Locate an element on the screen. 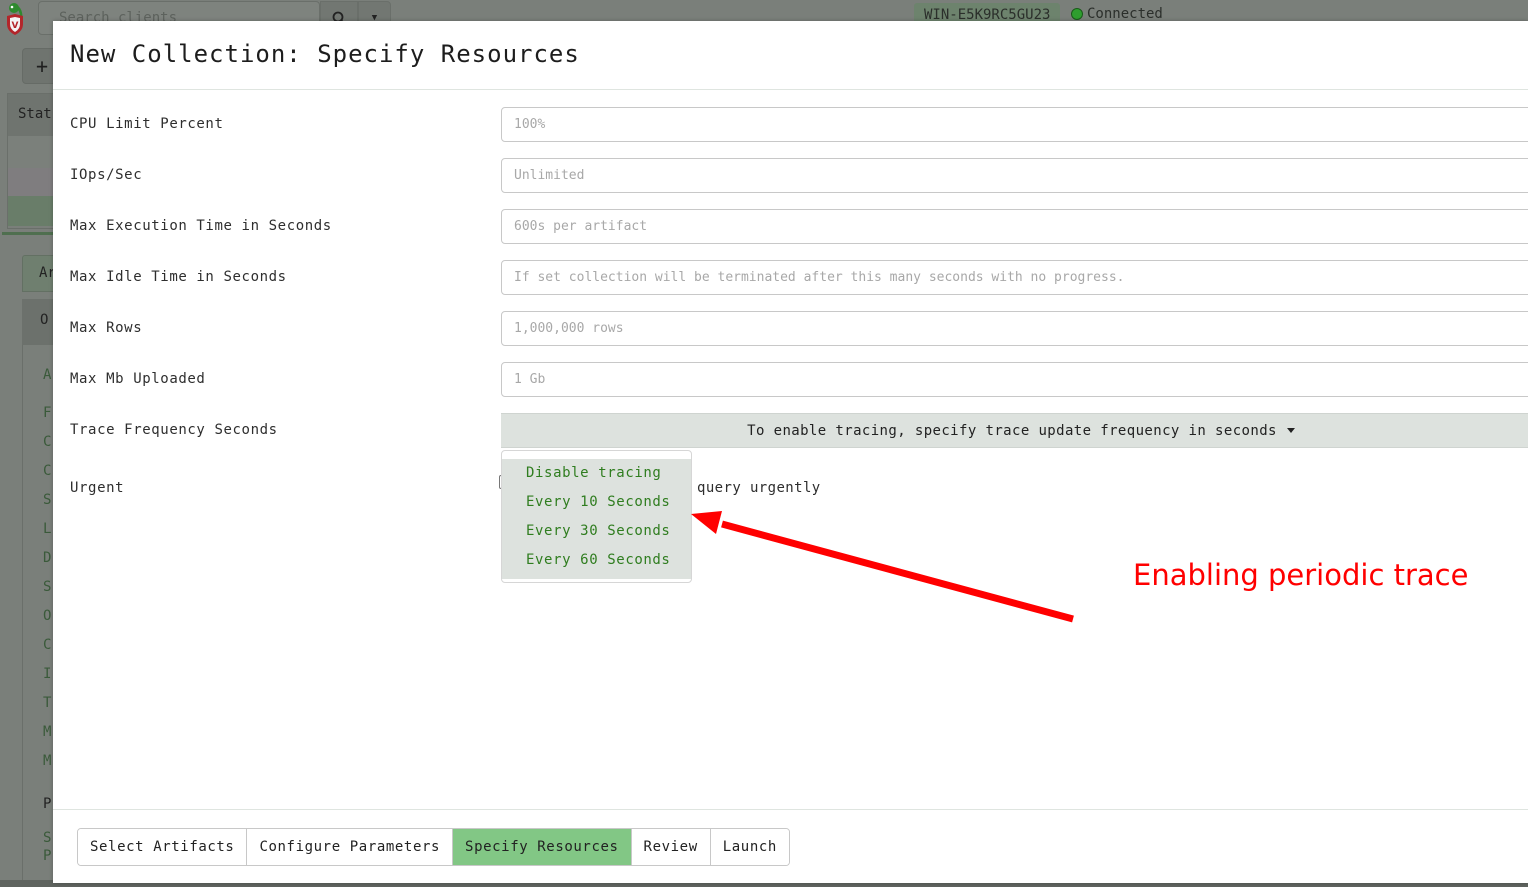  cpu-limit-label: CPU Limit Percent is located at coordinates (147, 124).